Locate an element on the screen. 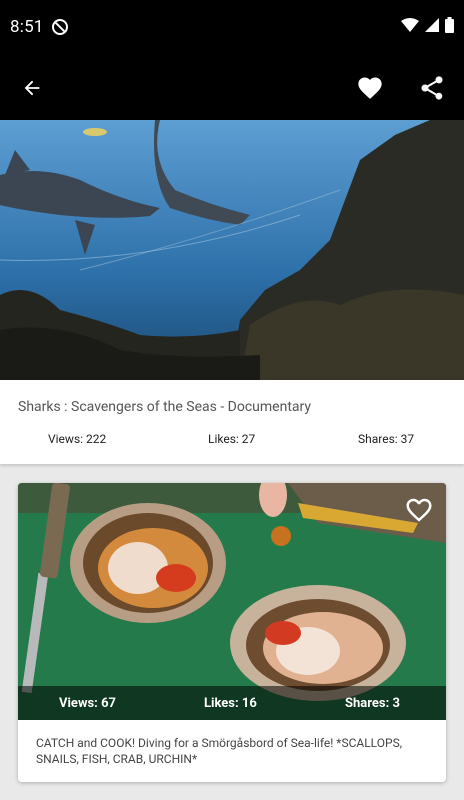 Image resolution: width=464 pixels, height=800 pixels. heart-icon is located at coordinates (370, 88).